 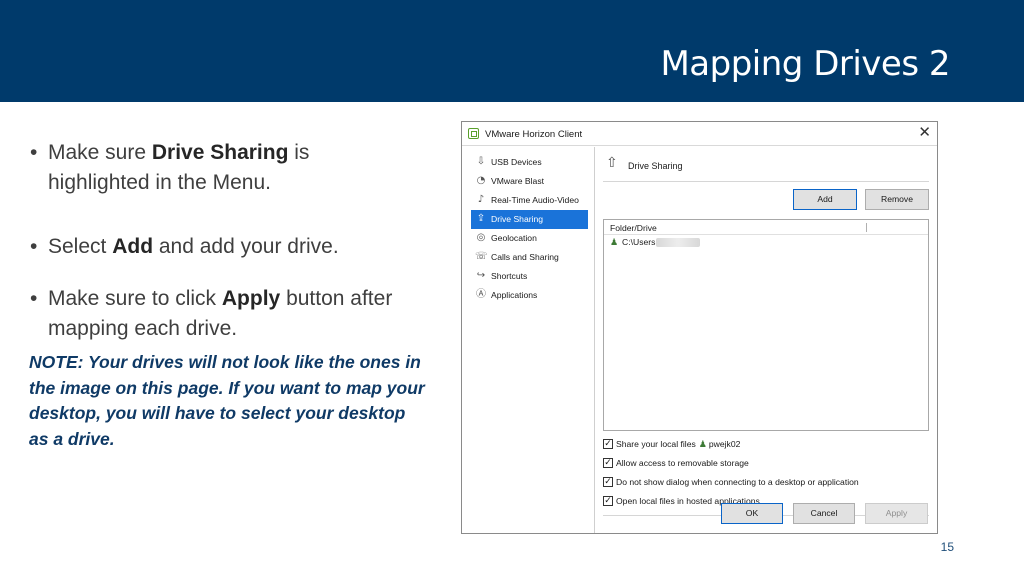 What do you see at coordinates (825, 199) in the screenshot?
I see `add-button: Add` at bounding box center [825, 199].